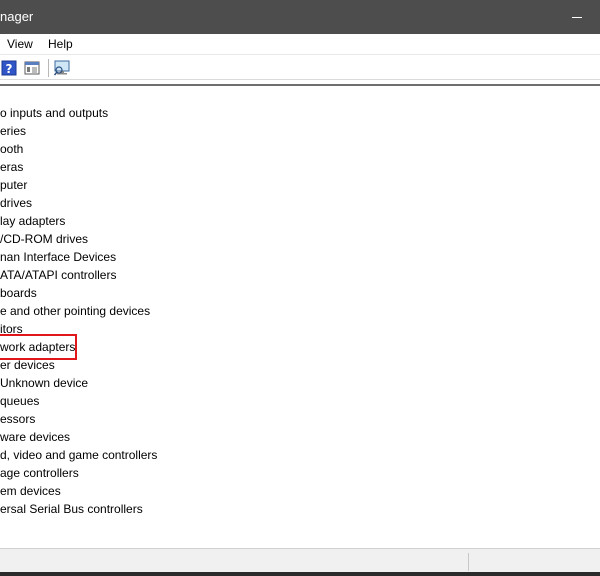 Image resolution: width=600 pixels, height=576 pixels. What do you see at coordinates (468, 562) in the screenshot?
I see `status-pane-separator` at bounding box center [468, 562].